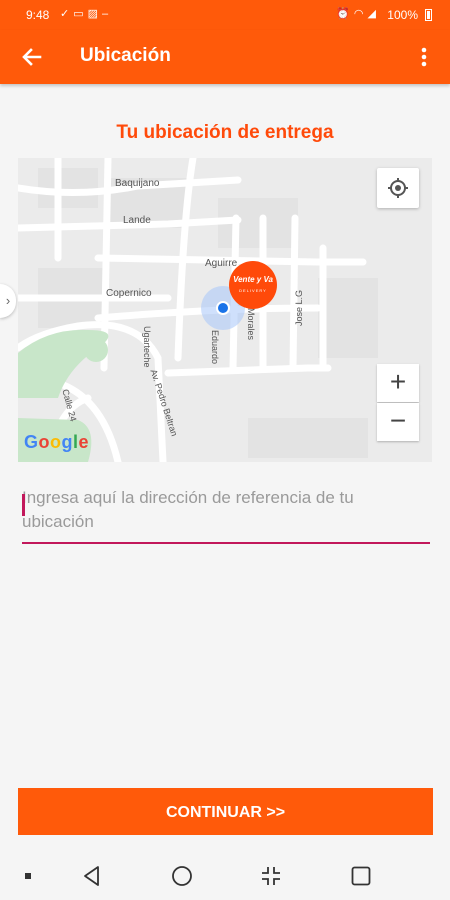 This screenshot has width=450, height=900. I want to click on system-icons: ⏰◠◢, so click(358, 13).